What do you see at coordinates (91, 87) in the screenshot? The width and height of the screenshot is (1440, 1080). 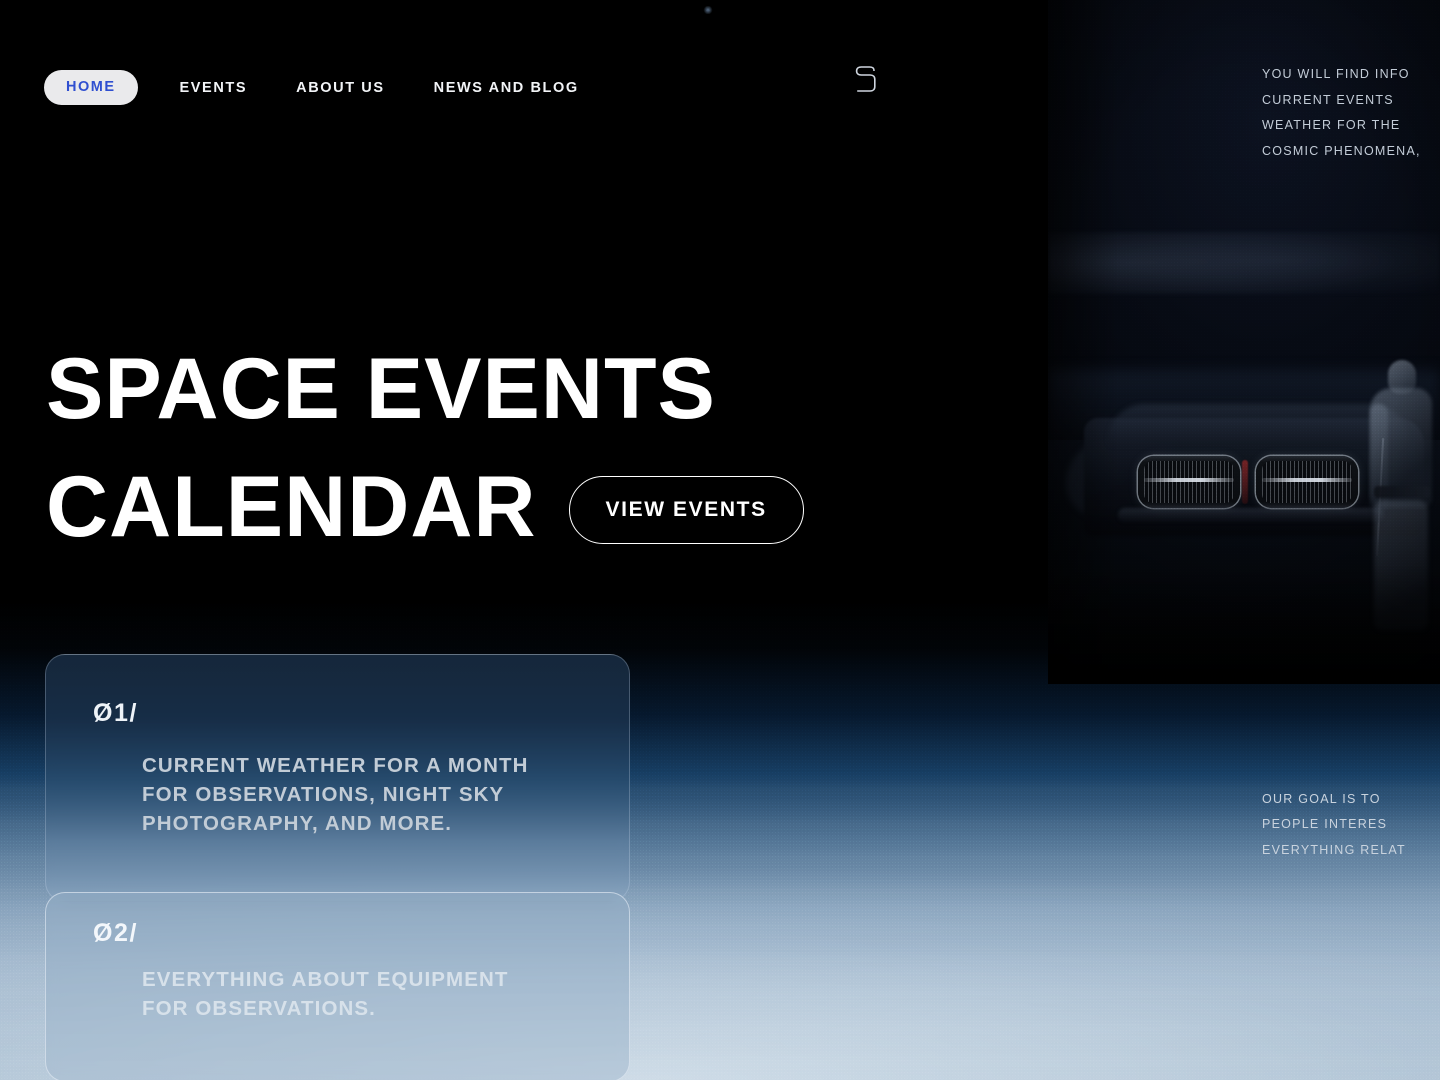 I see `nav-item-home: HOME` at bounding box center [91, 87].